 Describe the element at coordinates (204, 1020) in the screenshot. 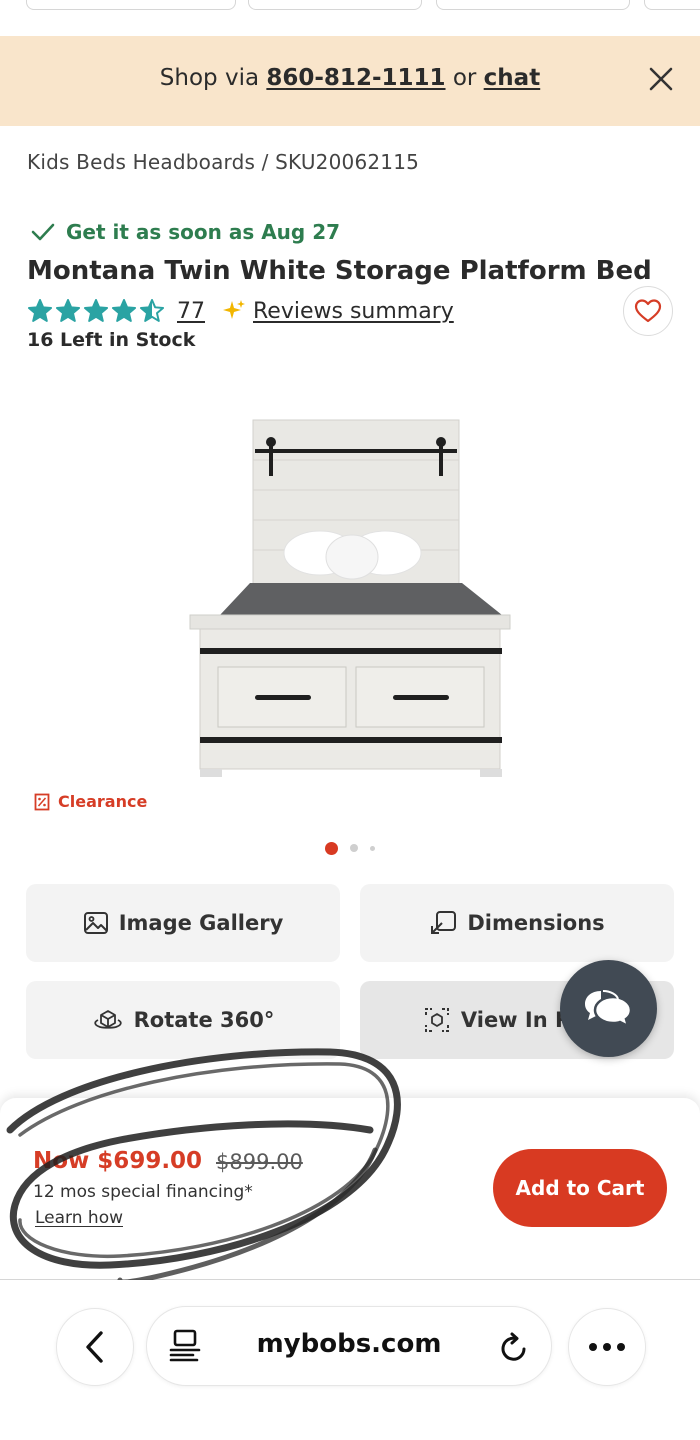

I see `rotate-360-label: Rotate 360°` at that location.